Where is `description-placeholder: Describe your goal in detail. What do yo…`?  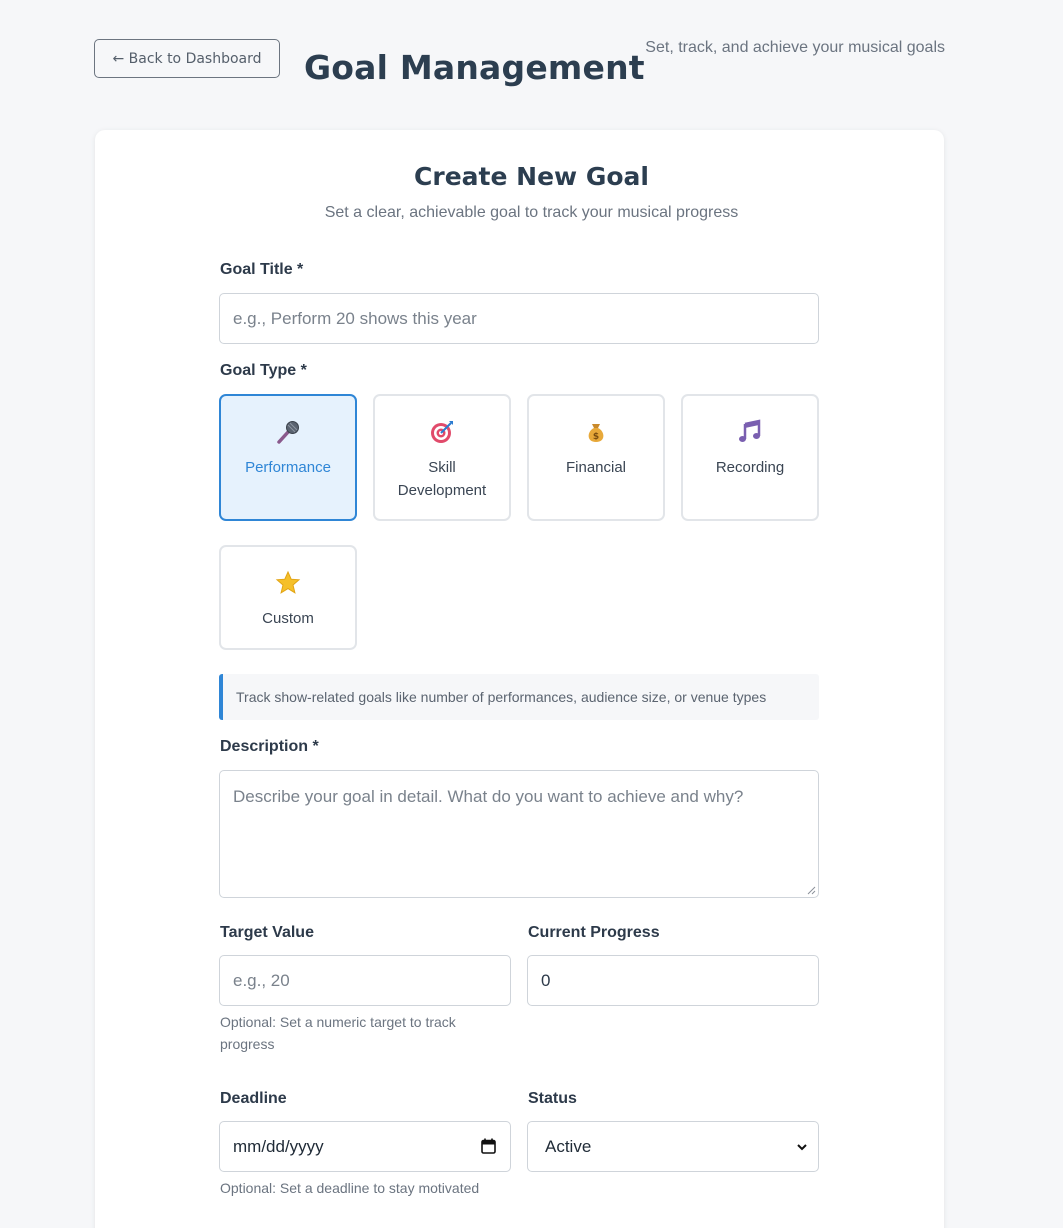 description-placeholder: Describe your goal in detail. What do yo… is located at coordinates (488, 796).